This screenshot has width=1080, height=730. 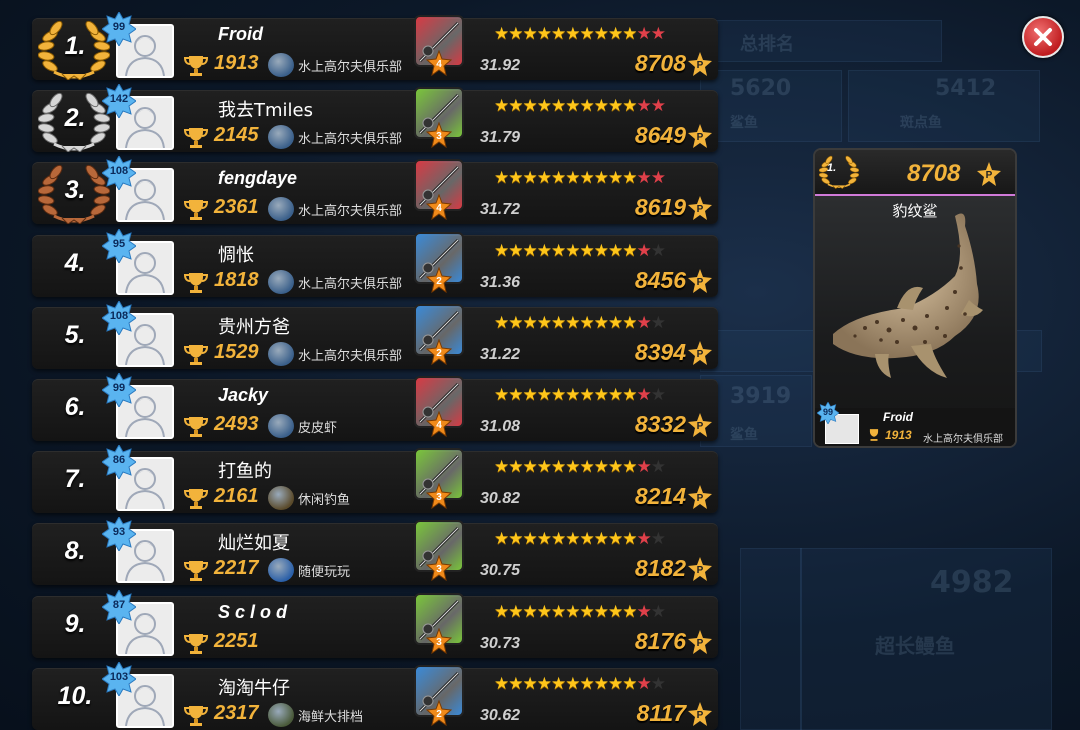 What do you see at coordinates (921, 123) in the screenshot?
I see `bg-label-2: 斑点鱼` at bounding box center [921, 123].